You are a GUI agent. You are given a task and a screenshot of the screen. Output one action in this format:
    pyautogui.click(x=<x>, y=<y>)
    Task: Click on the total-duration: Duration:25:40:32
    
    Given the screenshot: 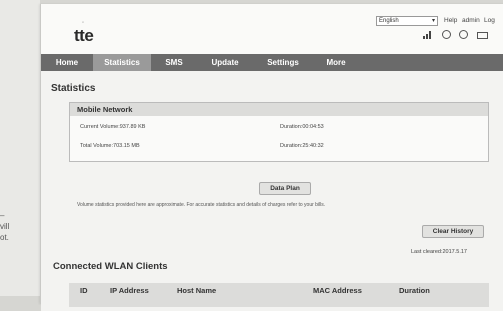 What is the action you would take?
    pyautogui.click(x=302, y=146)
    